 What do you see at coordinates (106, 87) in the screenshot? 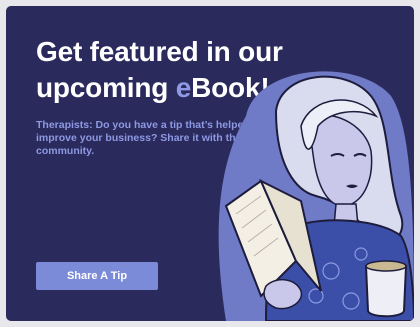
I see `headline-prefix: upcoming` at bounding box center [106, 87].